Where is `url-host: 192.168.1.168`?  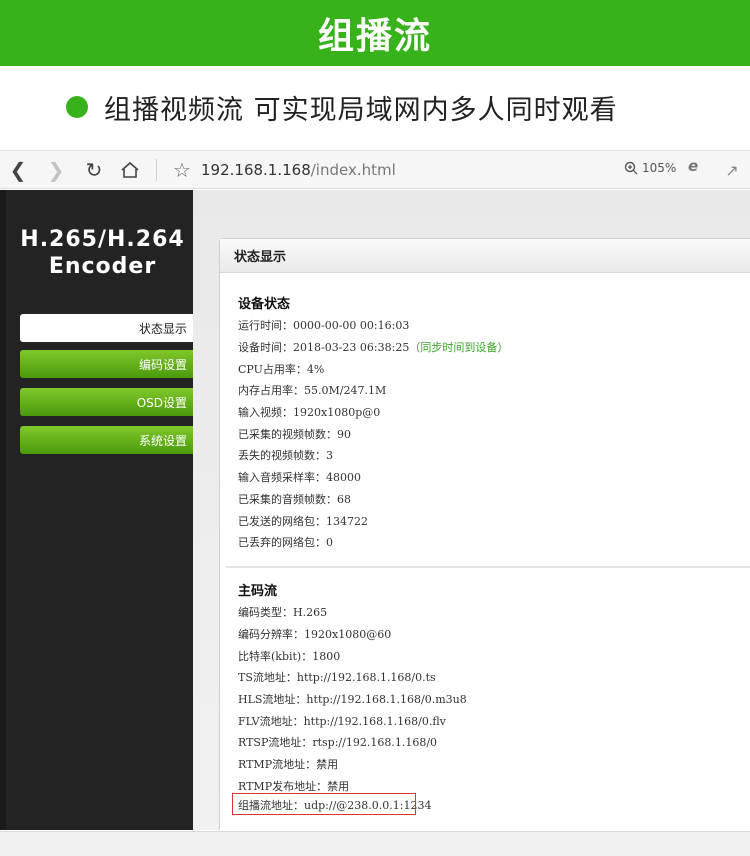
url-host: 192.168.1.168 is located at coordinates (256, 170).